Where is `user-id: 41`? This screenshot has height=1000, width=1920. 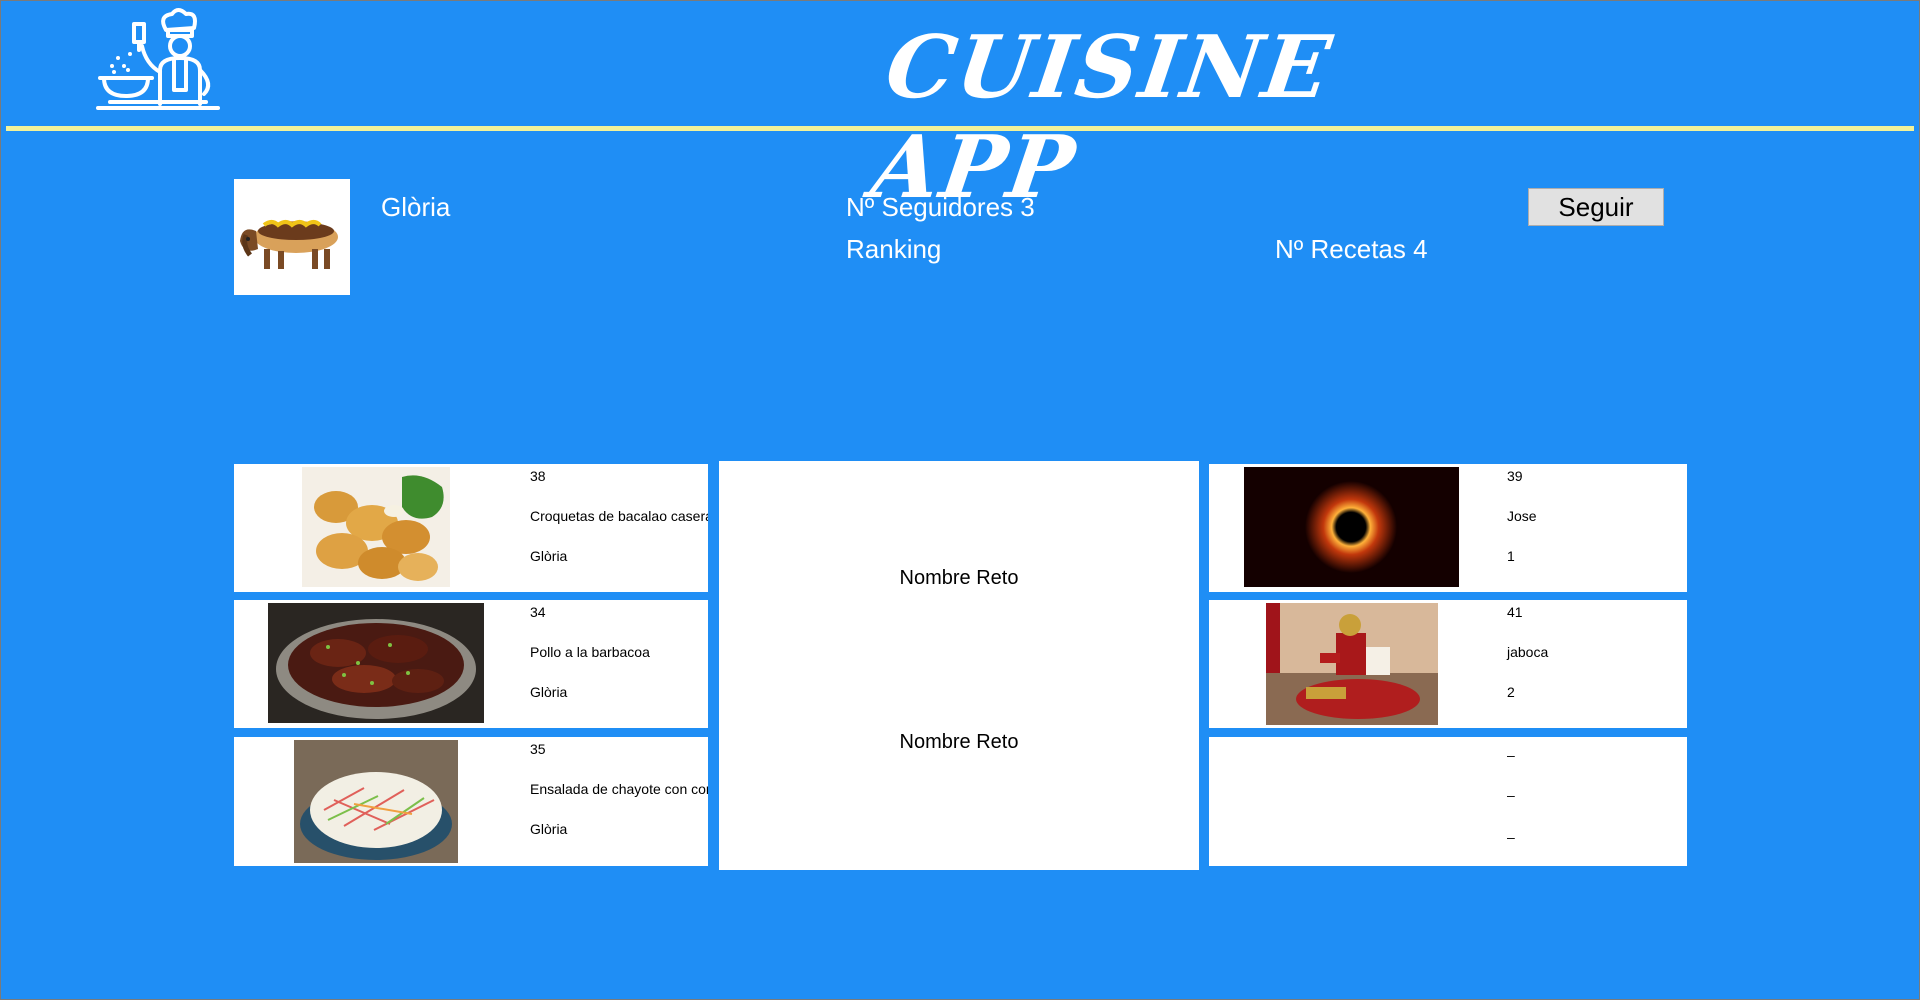
user-id: 41 is located at coordinates (1515, 612).